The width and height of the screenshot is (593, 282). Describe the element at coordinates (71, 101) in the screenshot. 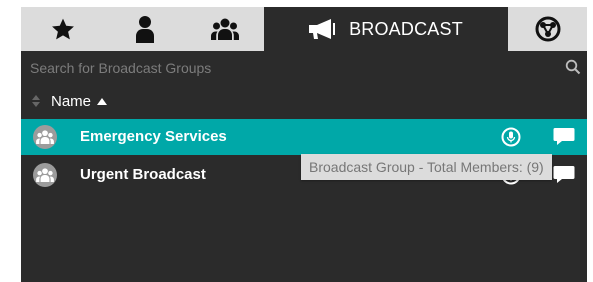

I see `name-column-header: Name` at that location.